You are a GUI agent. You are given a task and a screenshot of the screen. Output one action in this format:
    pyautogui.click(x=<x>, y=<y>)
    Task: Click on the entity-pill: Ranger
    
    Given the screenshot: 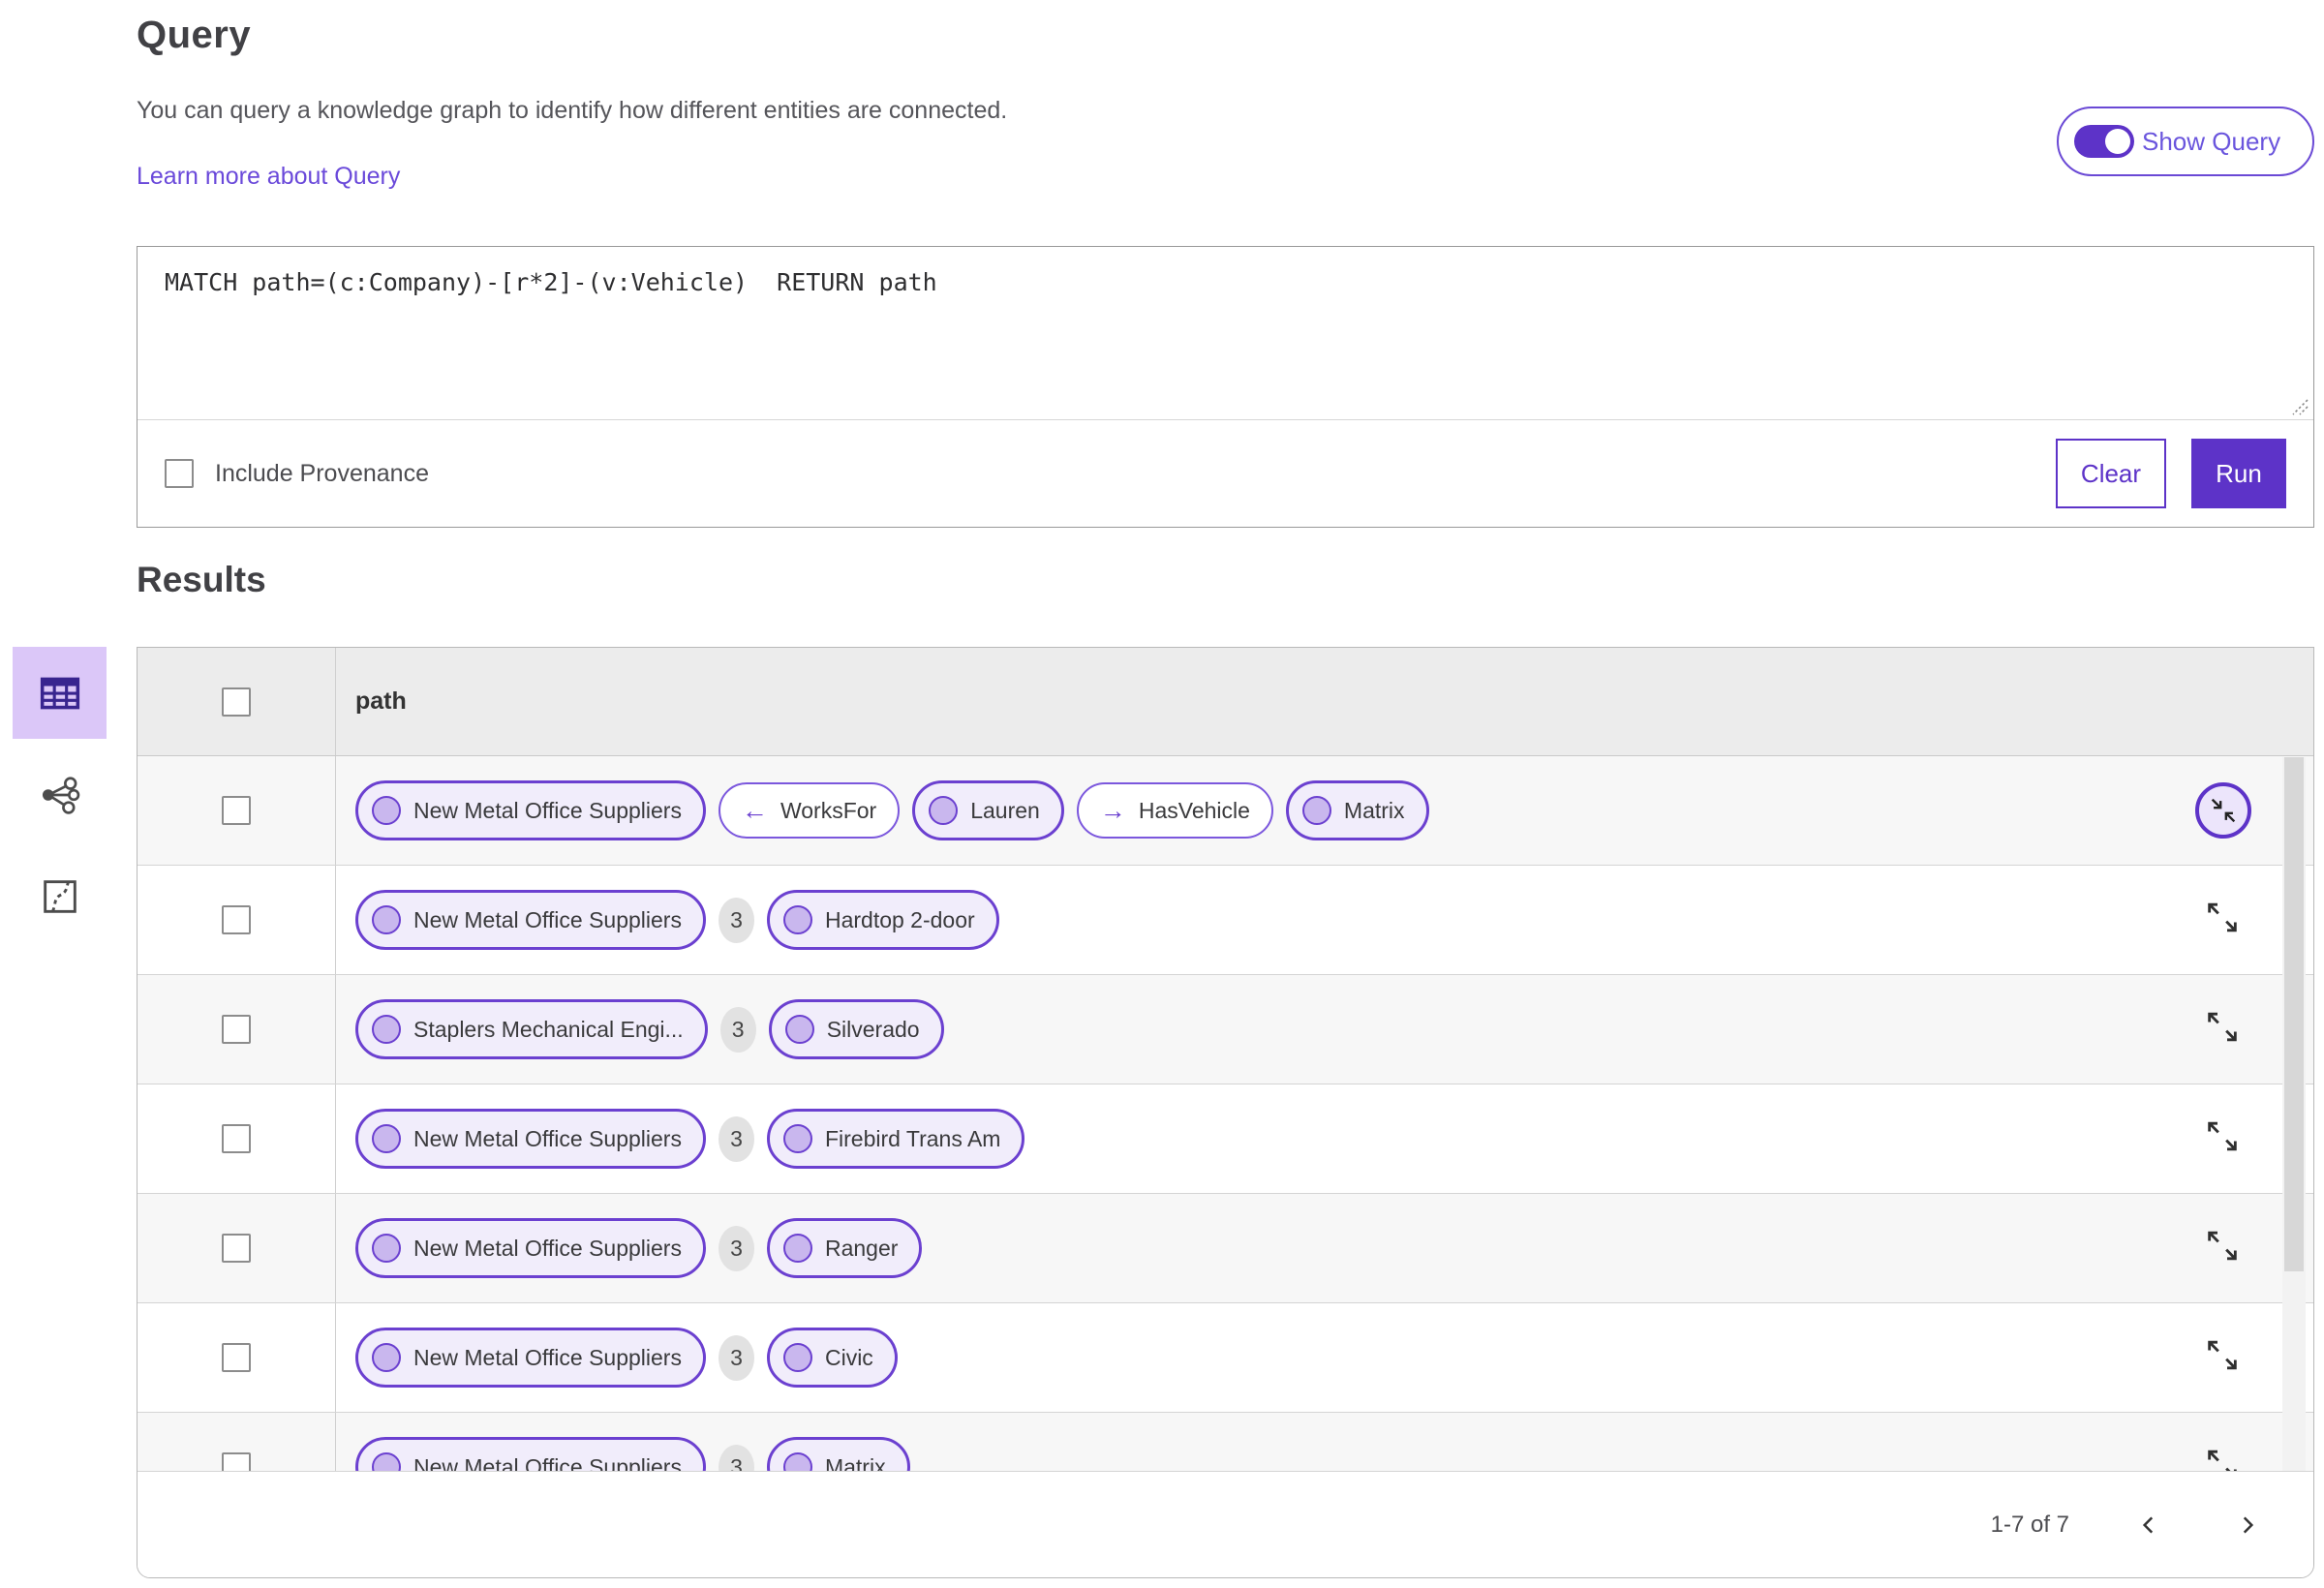 What is the action you would take?
    pyautogui.click(x=845, y=1248)
    